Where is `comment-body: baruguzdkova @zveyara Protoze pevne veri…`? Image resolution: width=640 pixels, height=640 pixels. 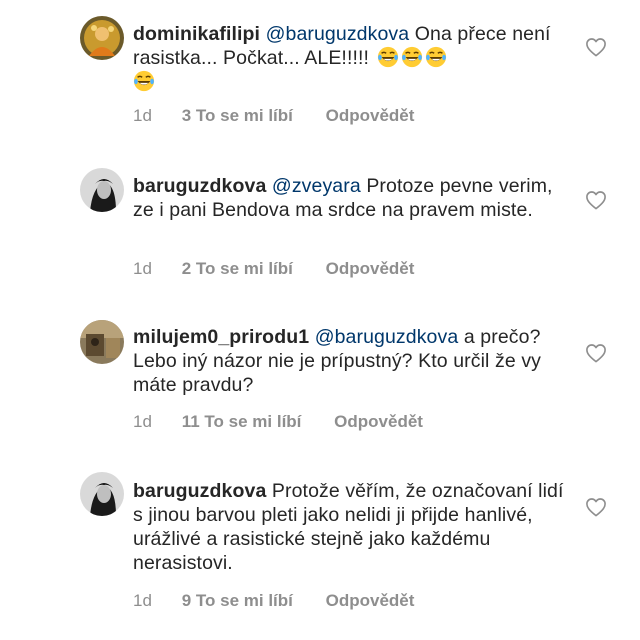 comment-body: baruguzdkova @zveyara Protoze pevne veri… is located at coordinates (353, 198).